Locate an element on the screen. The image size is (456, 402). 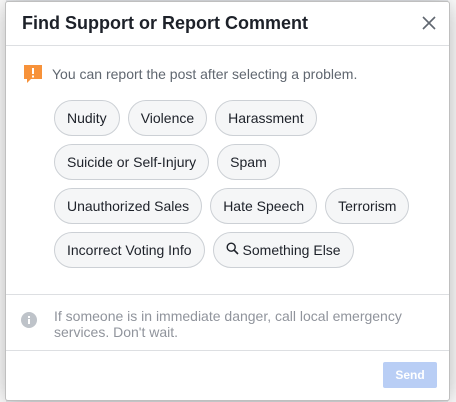
problem-option-unauthorized-sales: Unauthorized Sales is located at coordinates (128, 206).